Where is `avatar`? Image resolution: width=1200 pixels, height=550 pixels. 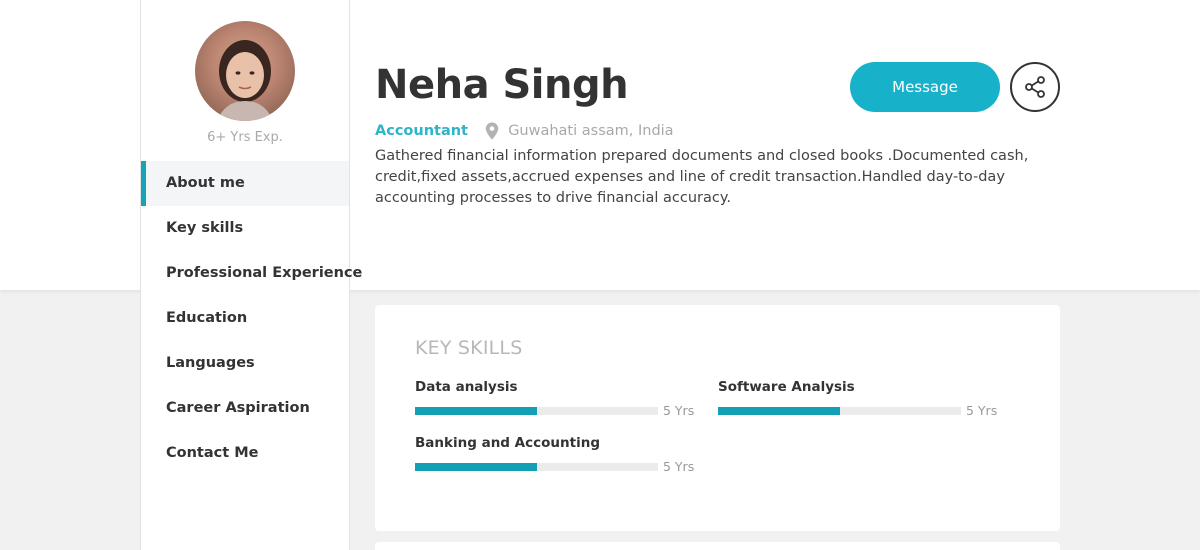 avatar is located at coordinates (245, 71).